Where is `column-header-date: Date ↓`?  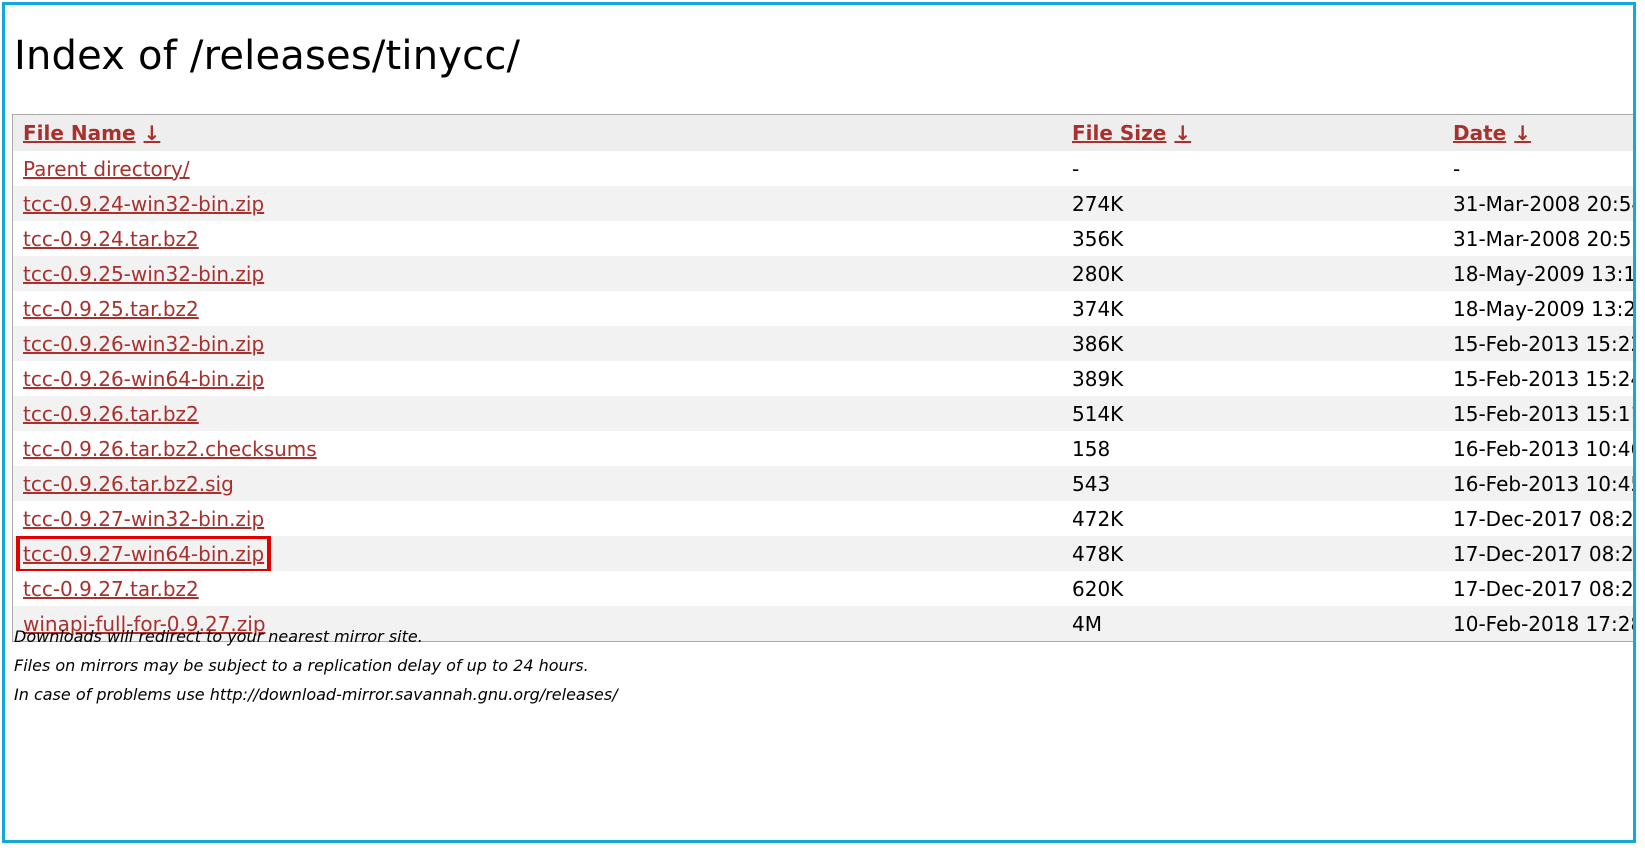
column-header-date: Date ↓ is located at coordinates (1538, 133).